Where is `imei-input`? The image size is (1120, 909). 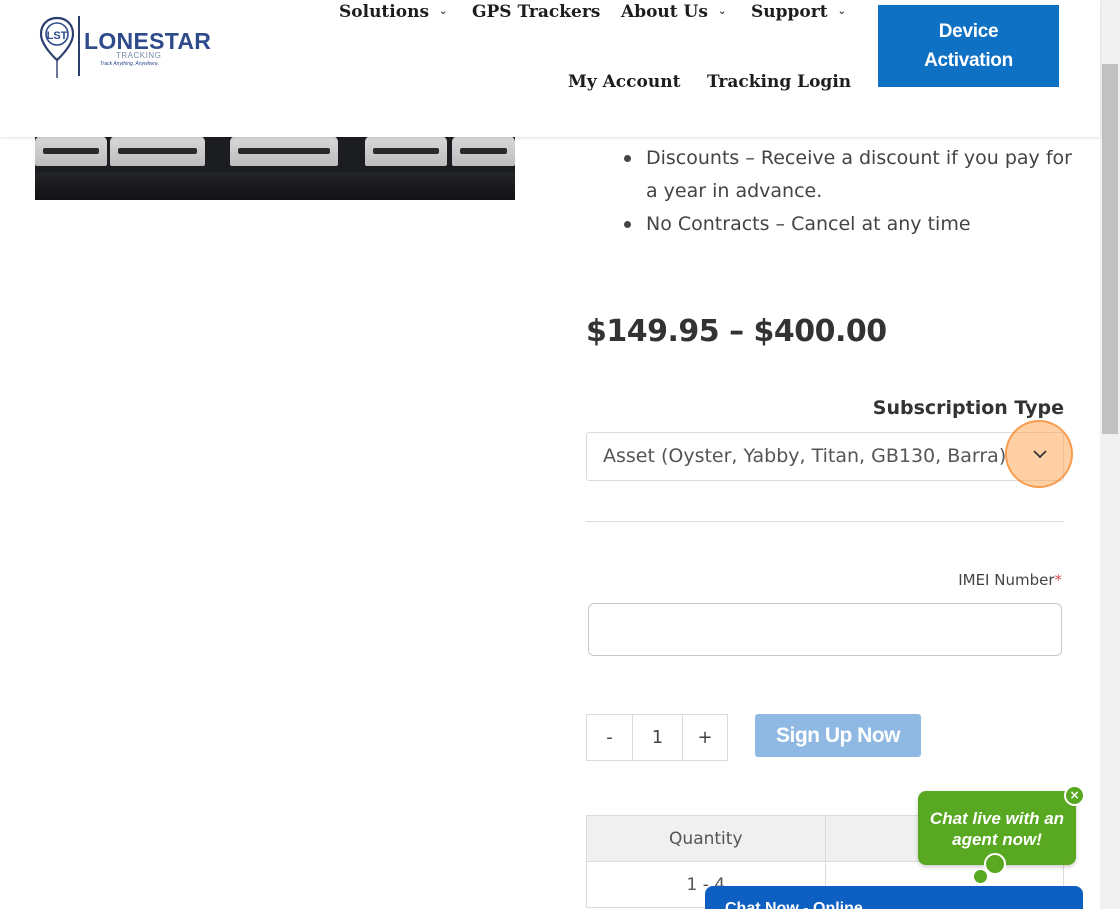 imei-input is located at coordinates (825, 629).